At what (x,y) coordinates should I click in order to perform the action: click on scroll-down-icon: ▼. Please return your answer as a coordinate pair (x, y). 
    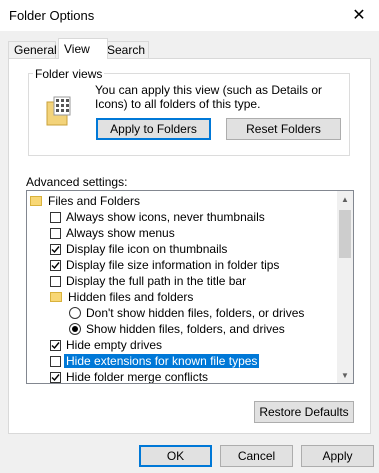
    Looking at the image, I should click on (345, 375).